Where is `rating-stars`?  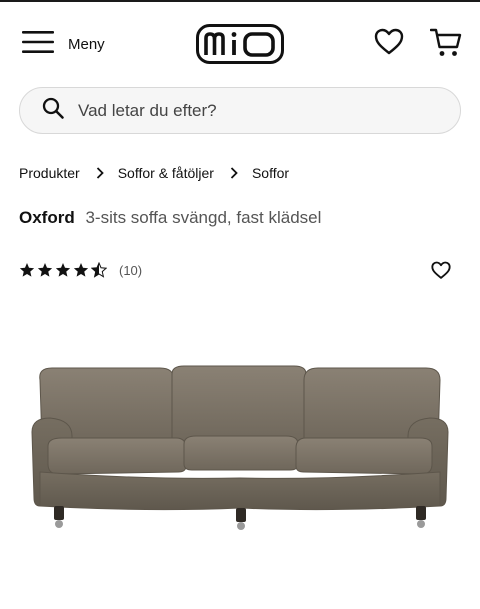 rating-stars is located at coordinates (63, 270).